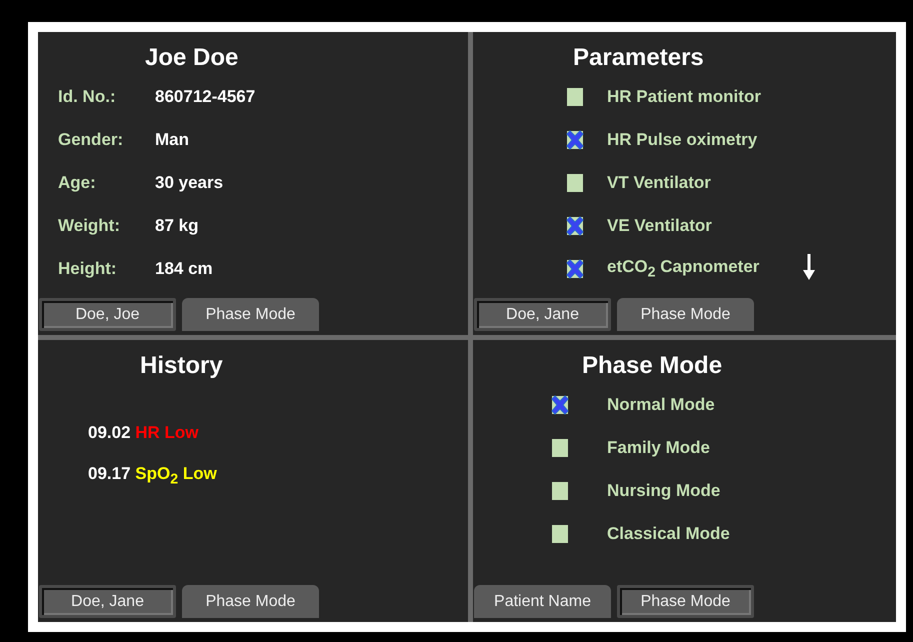 This screenshot has height=642, width=913. I want to click on field-value: 184 cm, so click(184, 269).